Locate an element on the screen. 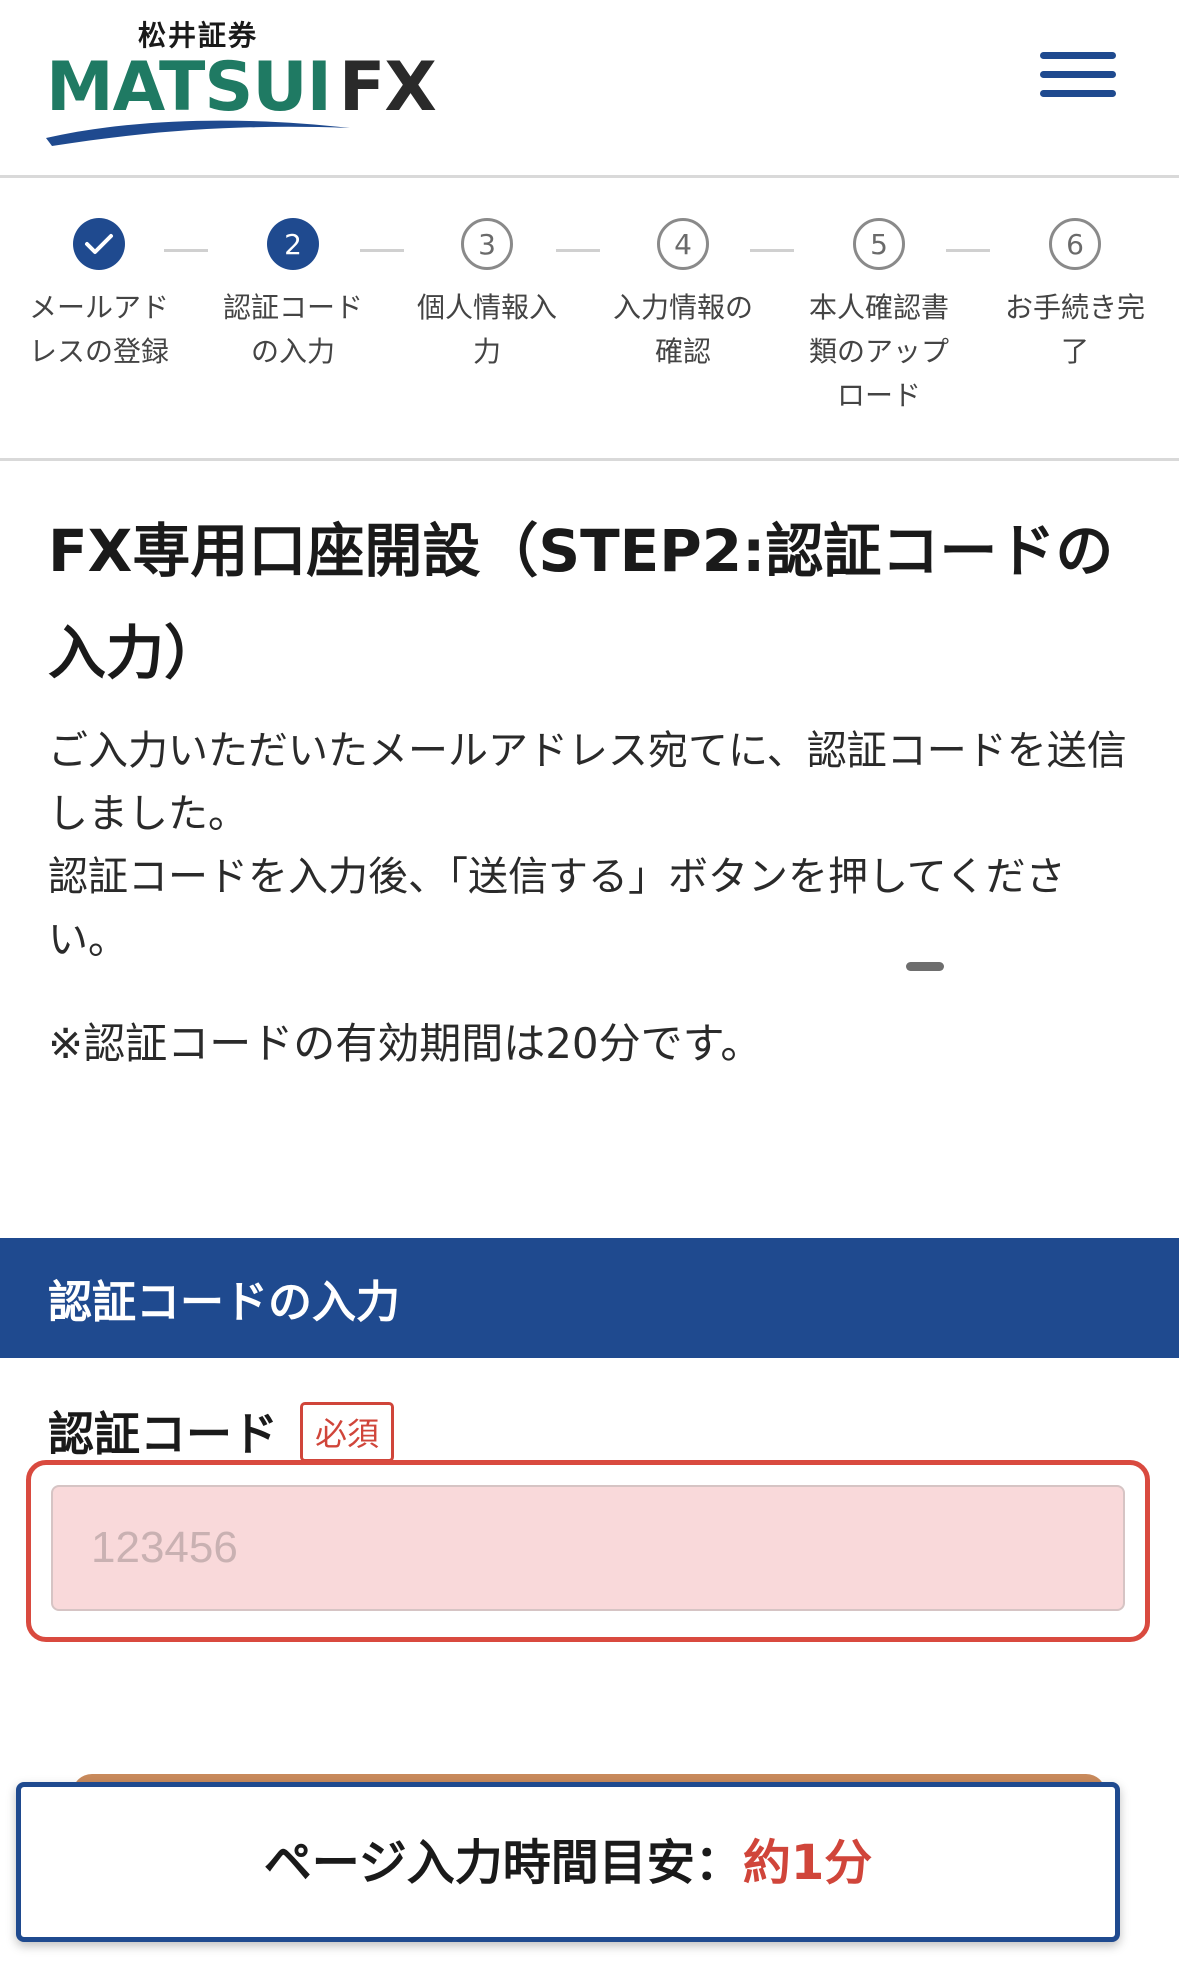 The width and height of the screenshot is (1179, 1973). step-1-check-icon is located at coordinates (99, 244).